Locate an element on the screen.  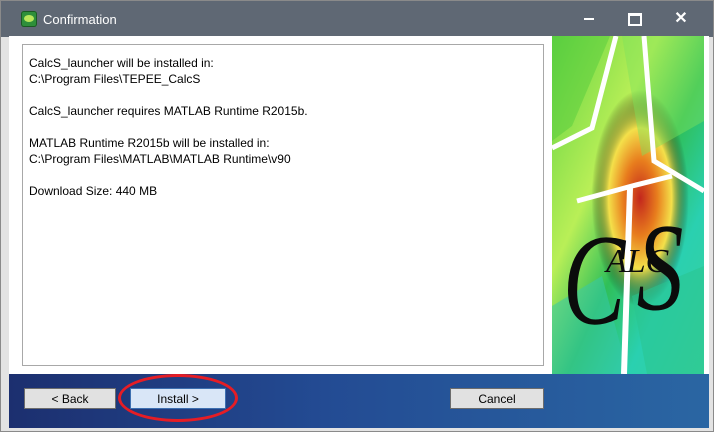
calcs-app-icon is located at coordinates (29, 19).